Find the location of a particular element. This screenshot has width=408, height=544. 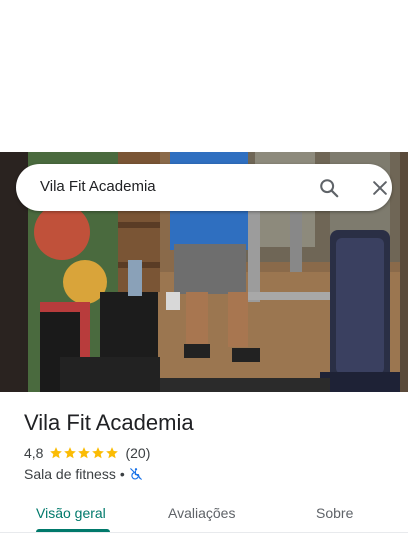

place-title: Vila Fit Academia is located at coordinates (109, 422).